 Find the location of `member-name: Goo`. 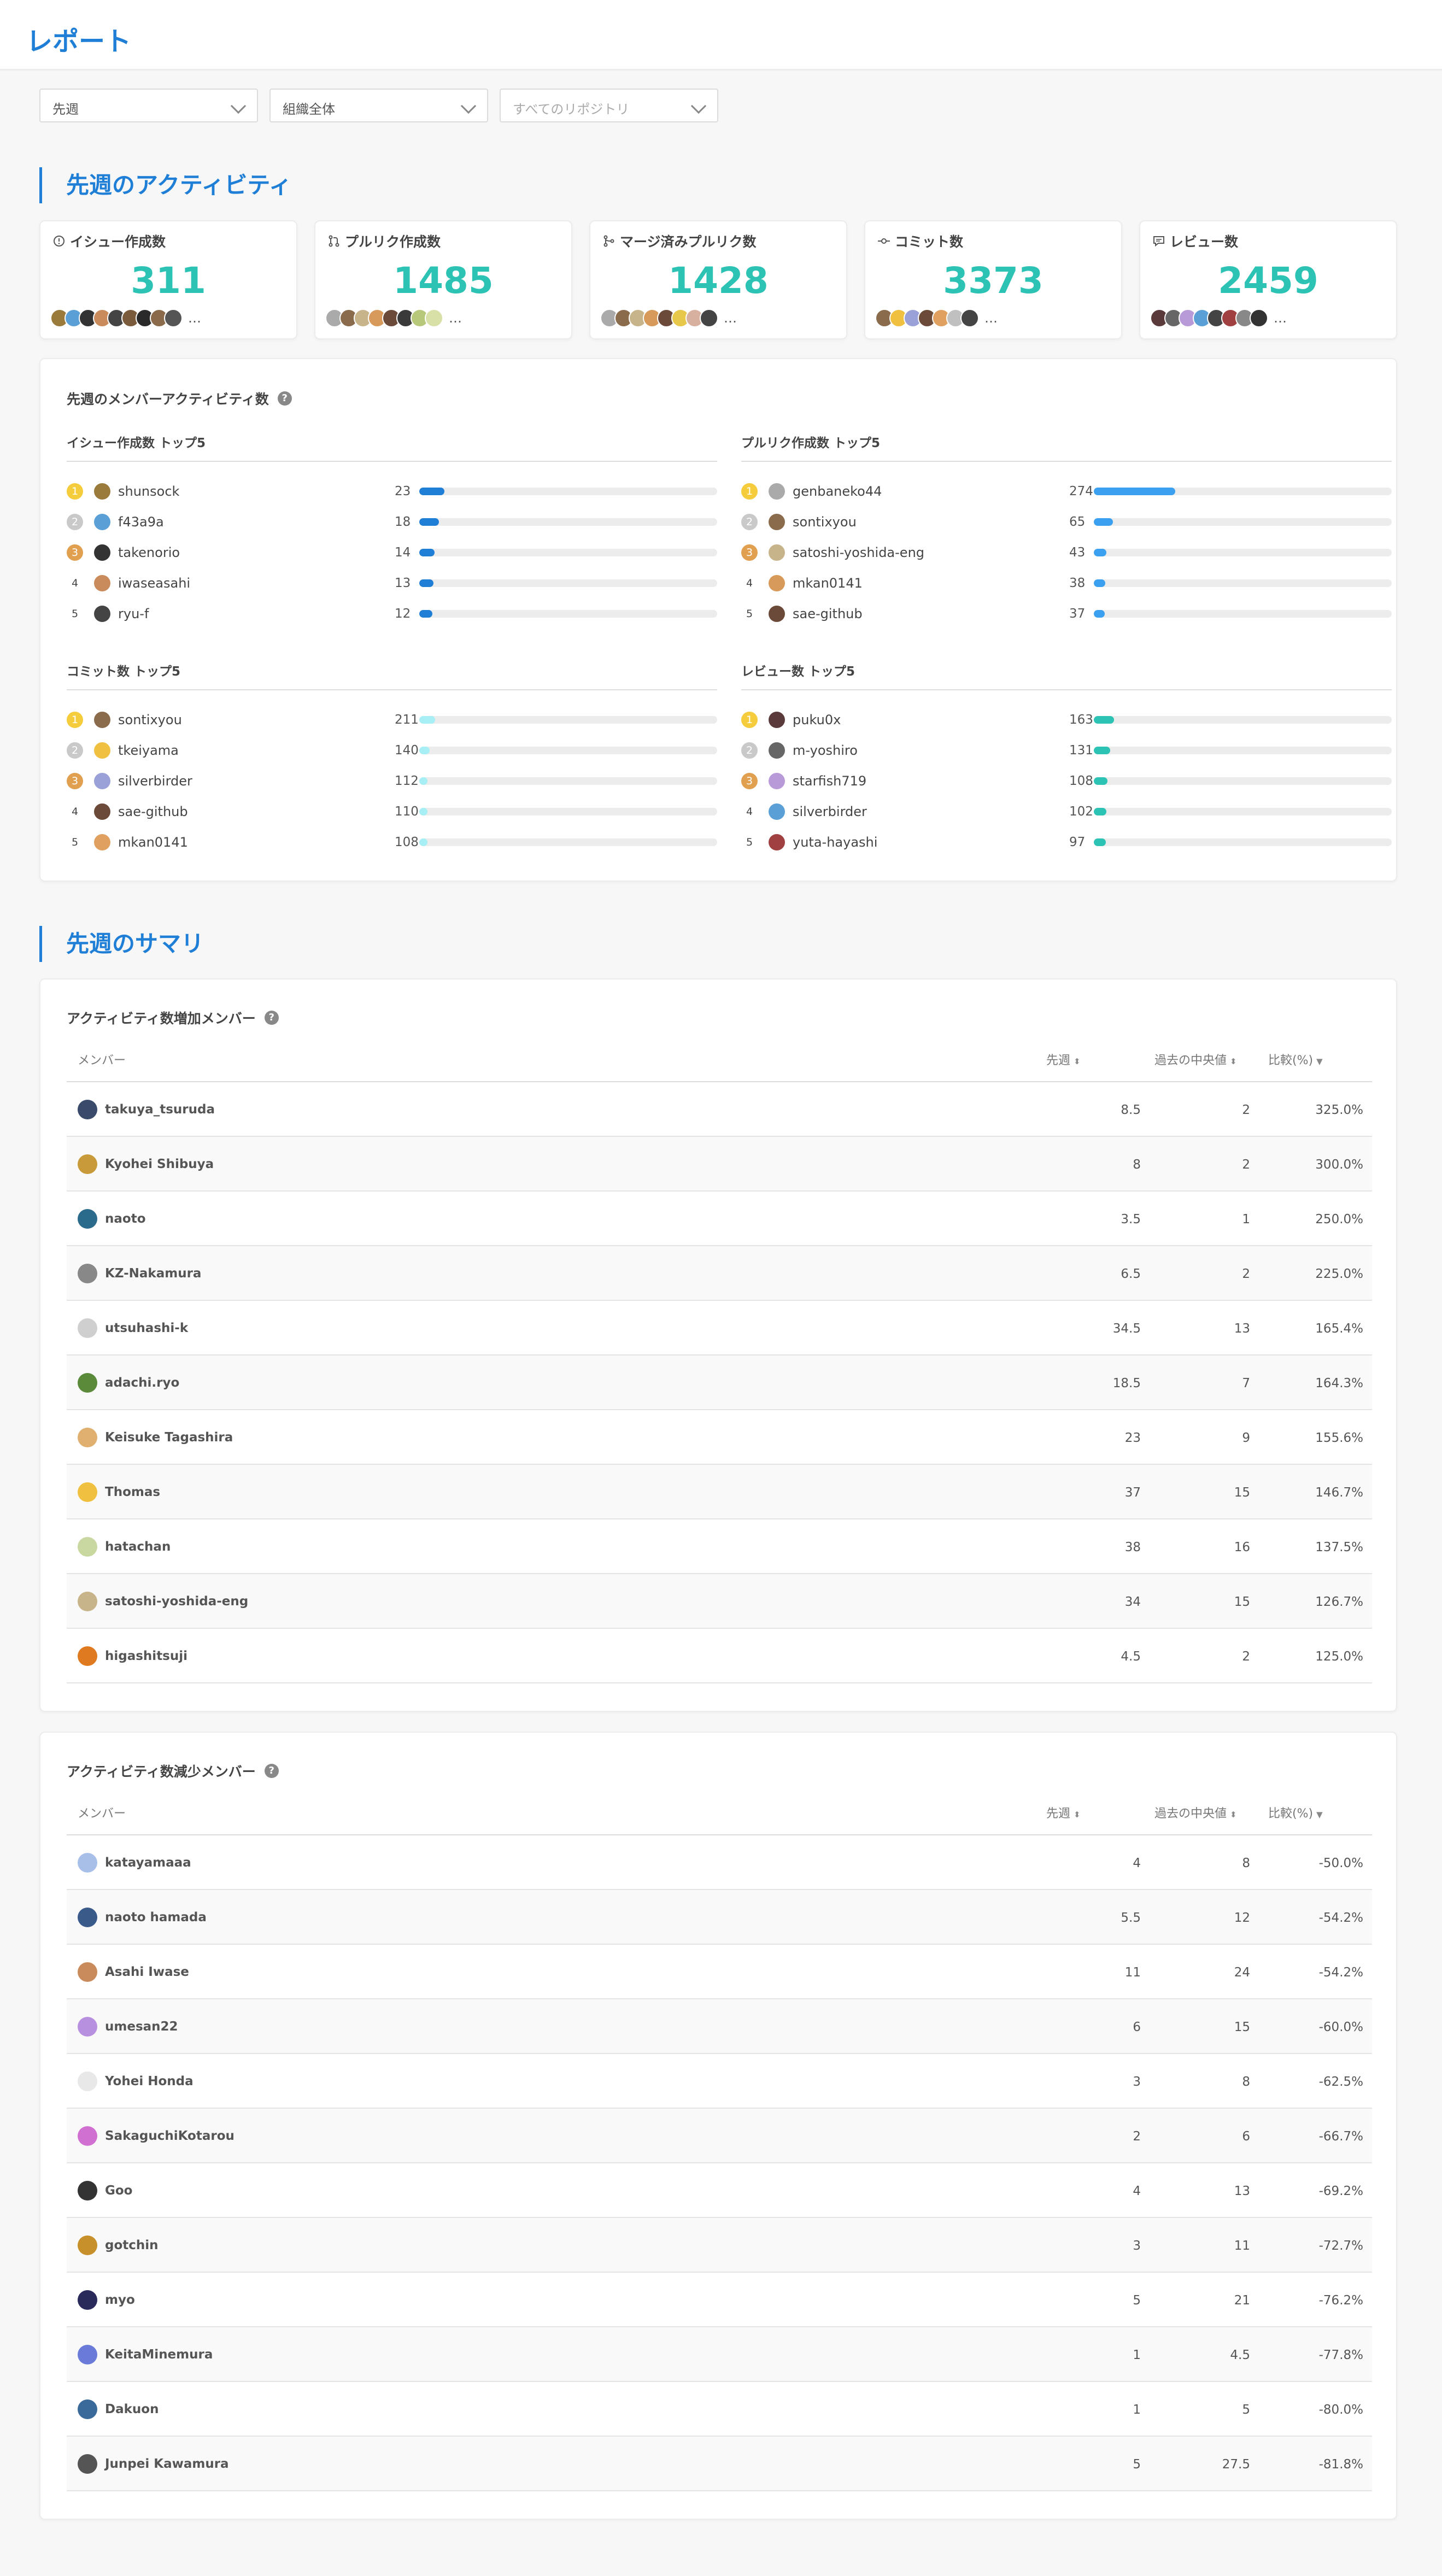

member-name: Goo is located at coordinates (118, 2191).